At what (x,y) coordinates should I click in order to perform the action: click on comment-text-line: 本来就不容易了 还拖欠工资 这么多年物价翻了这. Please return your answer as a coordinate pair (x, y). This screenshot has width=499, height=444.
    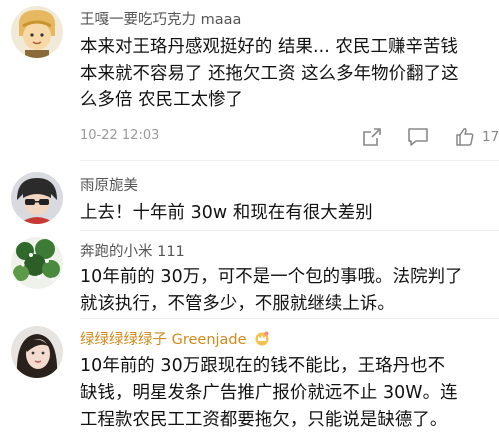
    Looking at the image, I should click on (269, 73).